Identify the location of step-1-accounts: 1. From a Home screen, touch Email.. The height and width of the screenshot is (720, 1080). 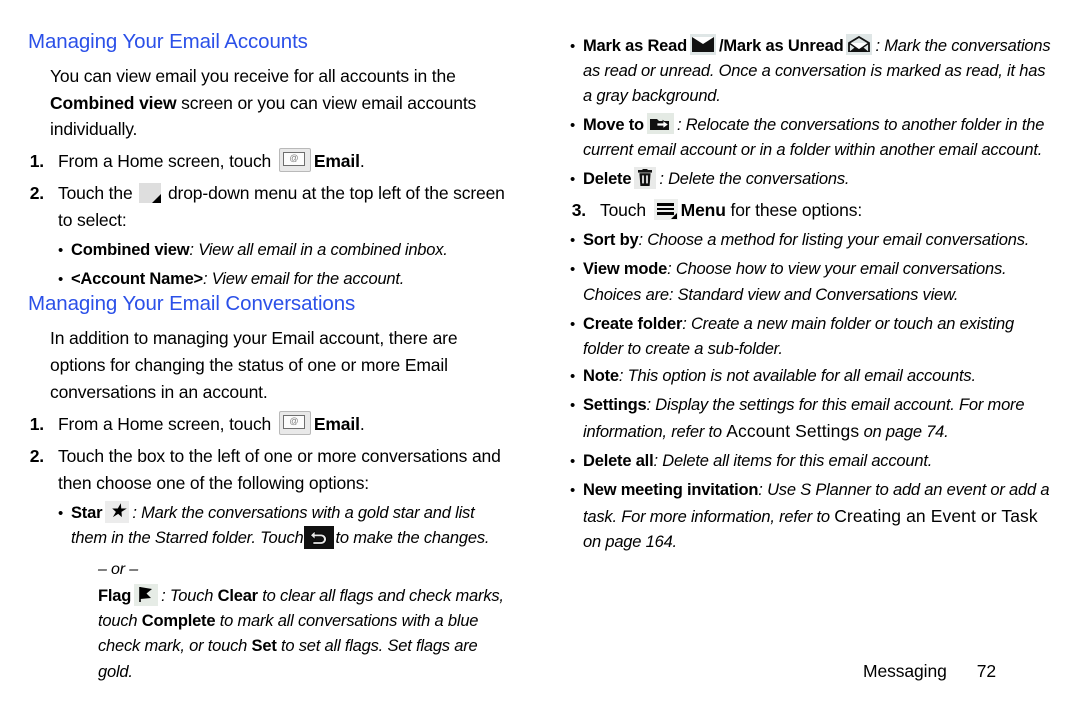
(269, 161).